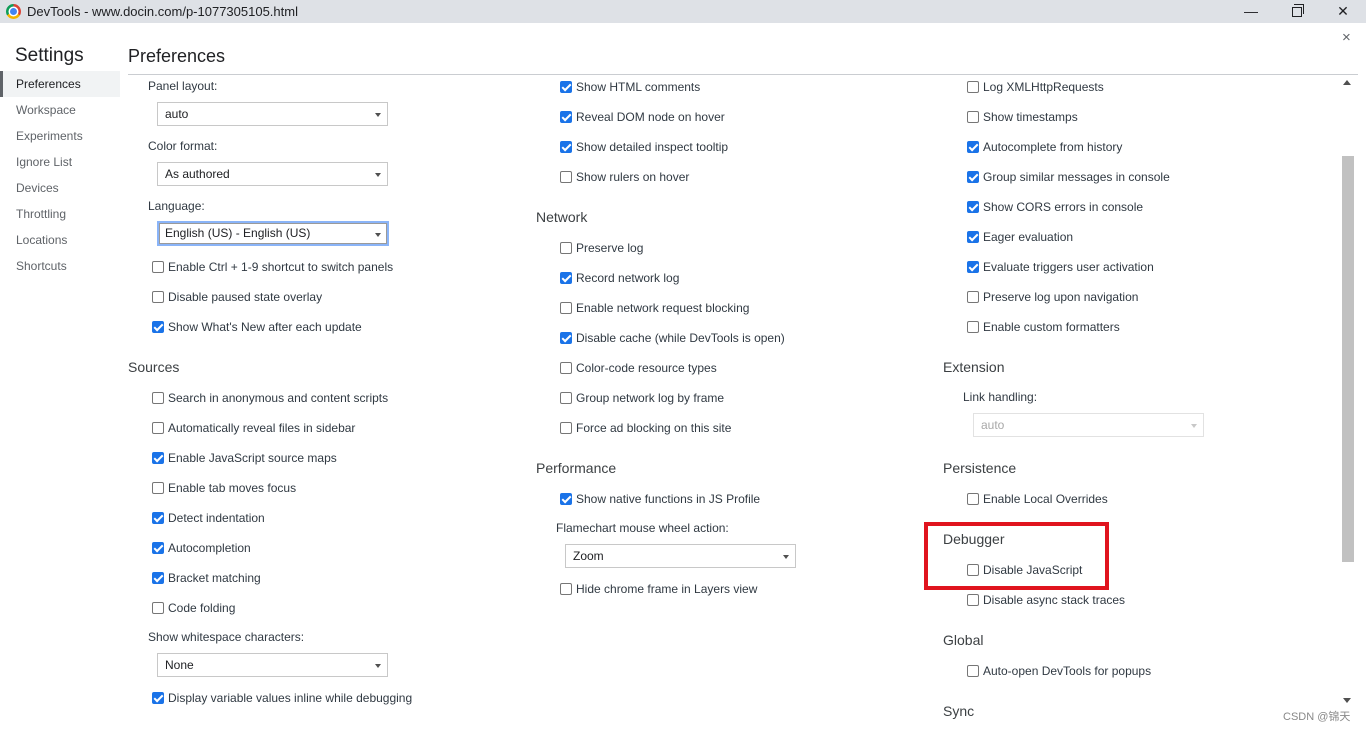 The height and width of the screenshot is (730, 1366). Describe the element at coordinates (642, 398) in the screenshot. I see `group-by-frame-checkbox: Group network log by frame` at that location.